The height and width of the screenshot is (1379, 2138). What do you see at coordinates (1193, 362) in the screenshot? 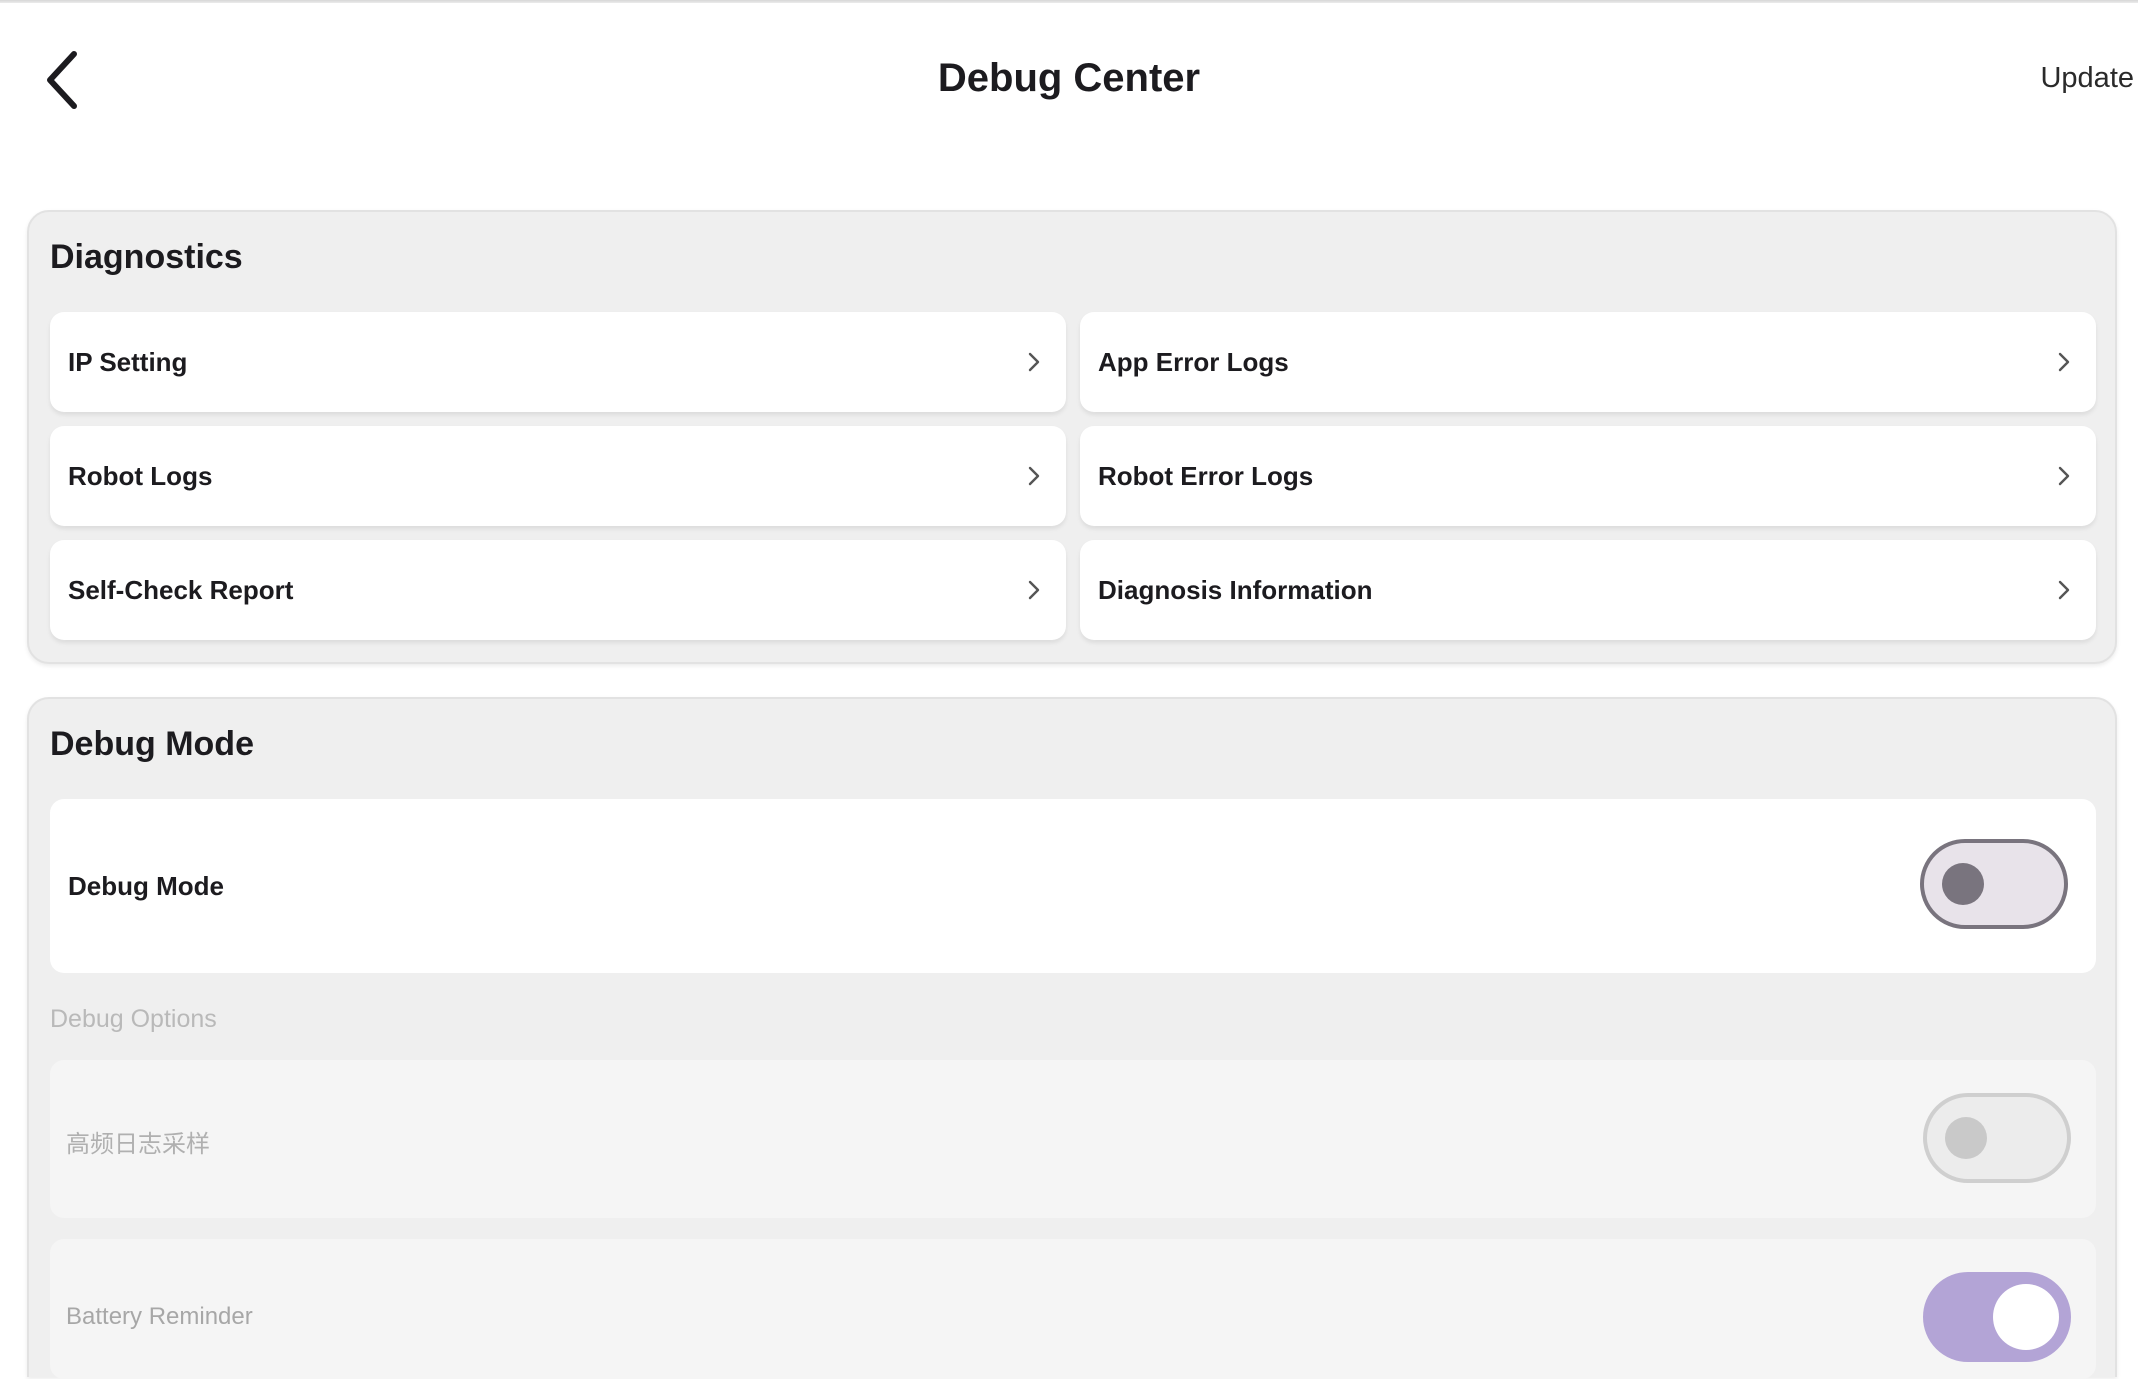
I see `item-label: App Error Logs` at bounding box center [1193, 362].